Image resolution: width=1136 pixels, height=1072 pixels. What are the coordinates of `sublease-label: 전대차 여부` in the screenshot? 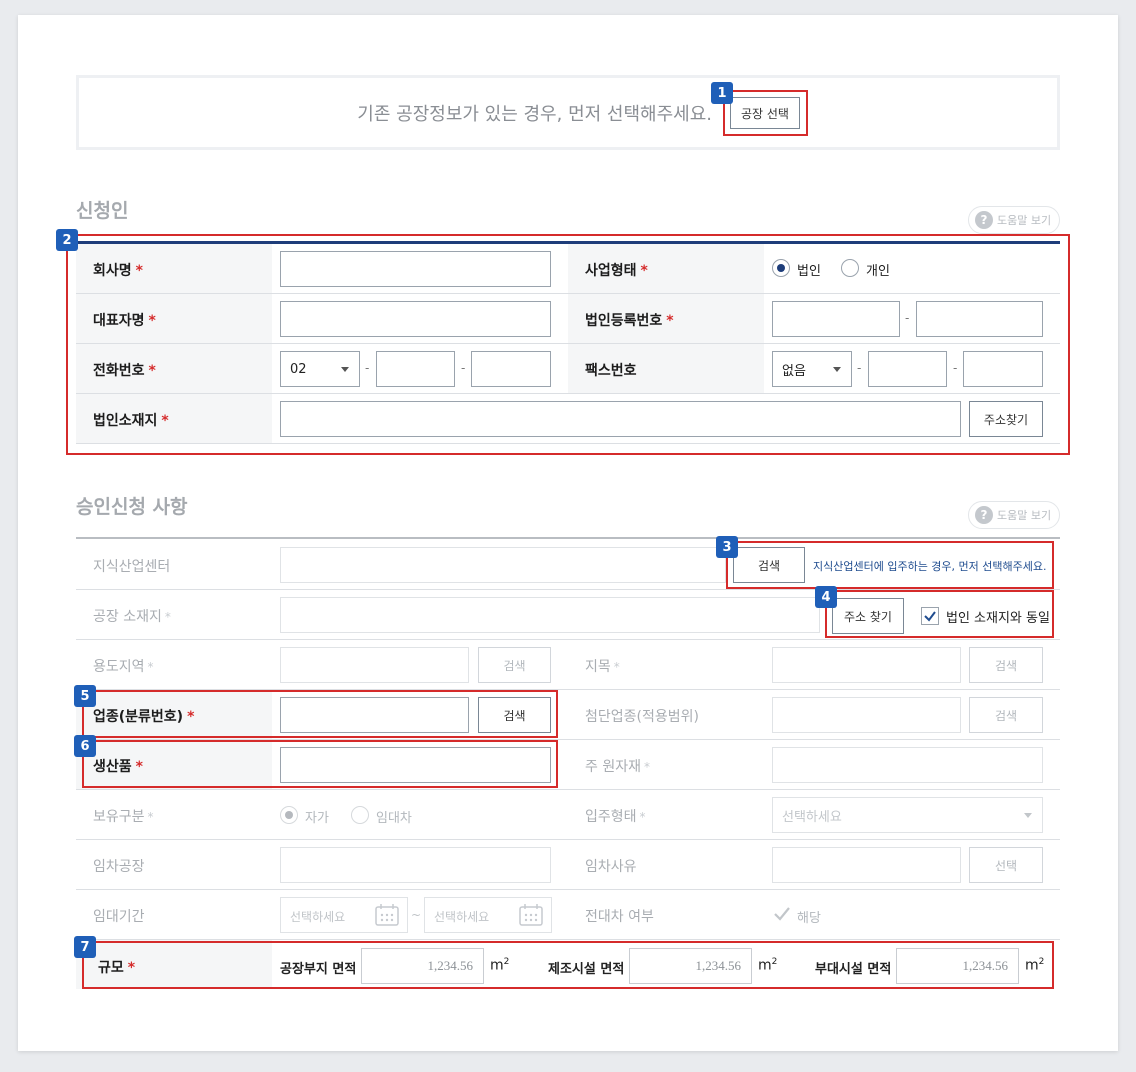 It's located at (619, 917).